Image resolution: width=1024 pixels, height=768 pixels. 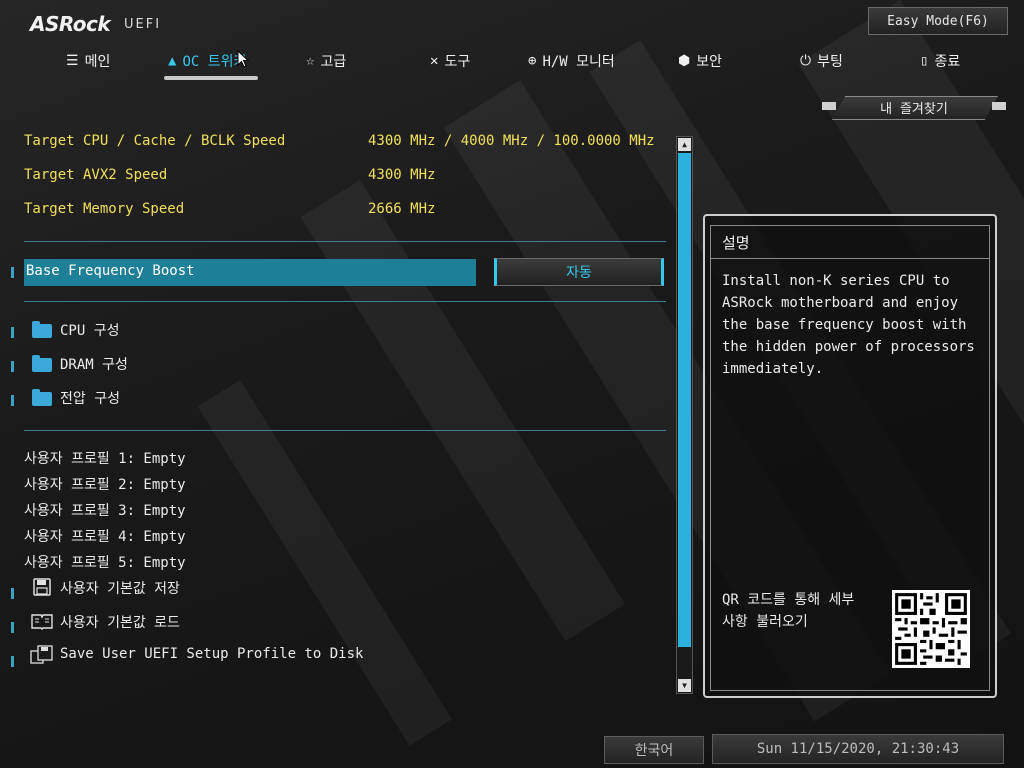 What do you see at coordinates (858, 749) in the screenshot?
I see `datetime-display: Sun 11/15/2020, 21:30:43` at bounding box center [858, 749].